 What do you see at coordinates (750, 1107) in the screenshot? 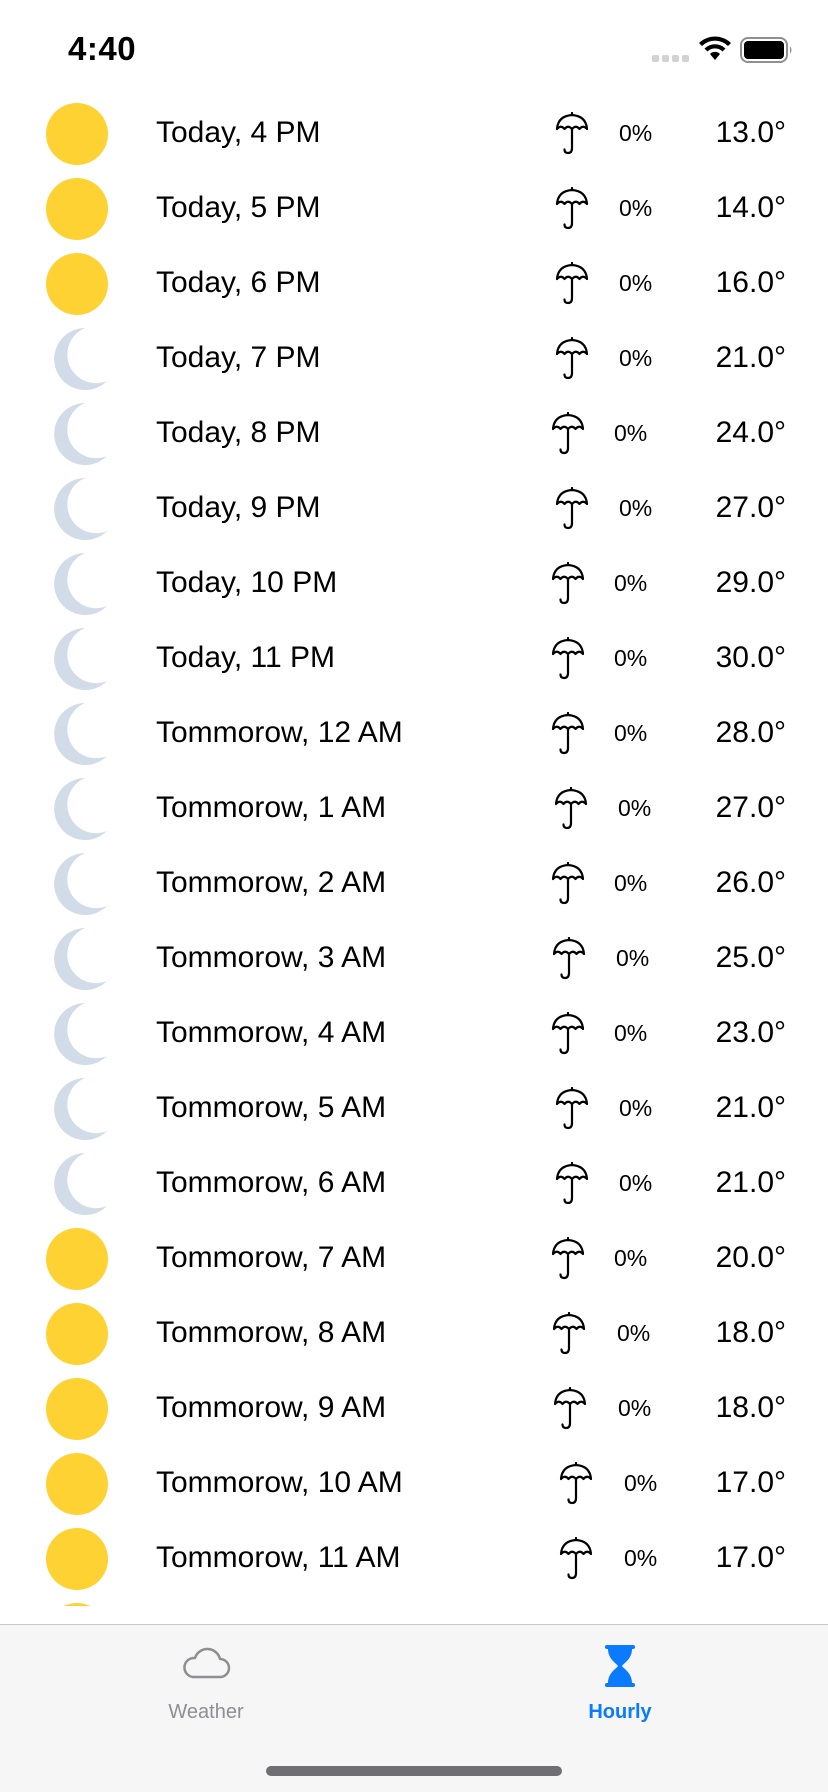
I see `temperature: 21.0°` at bounding box center [750, 1107].